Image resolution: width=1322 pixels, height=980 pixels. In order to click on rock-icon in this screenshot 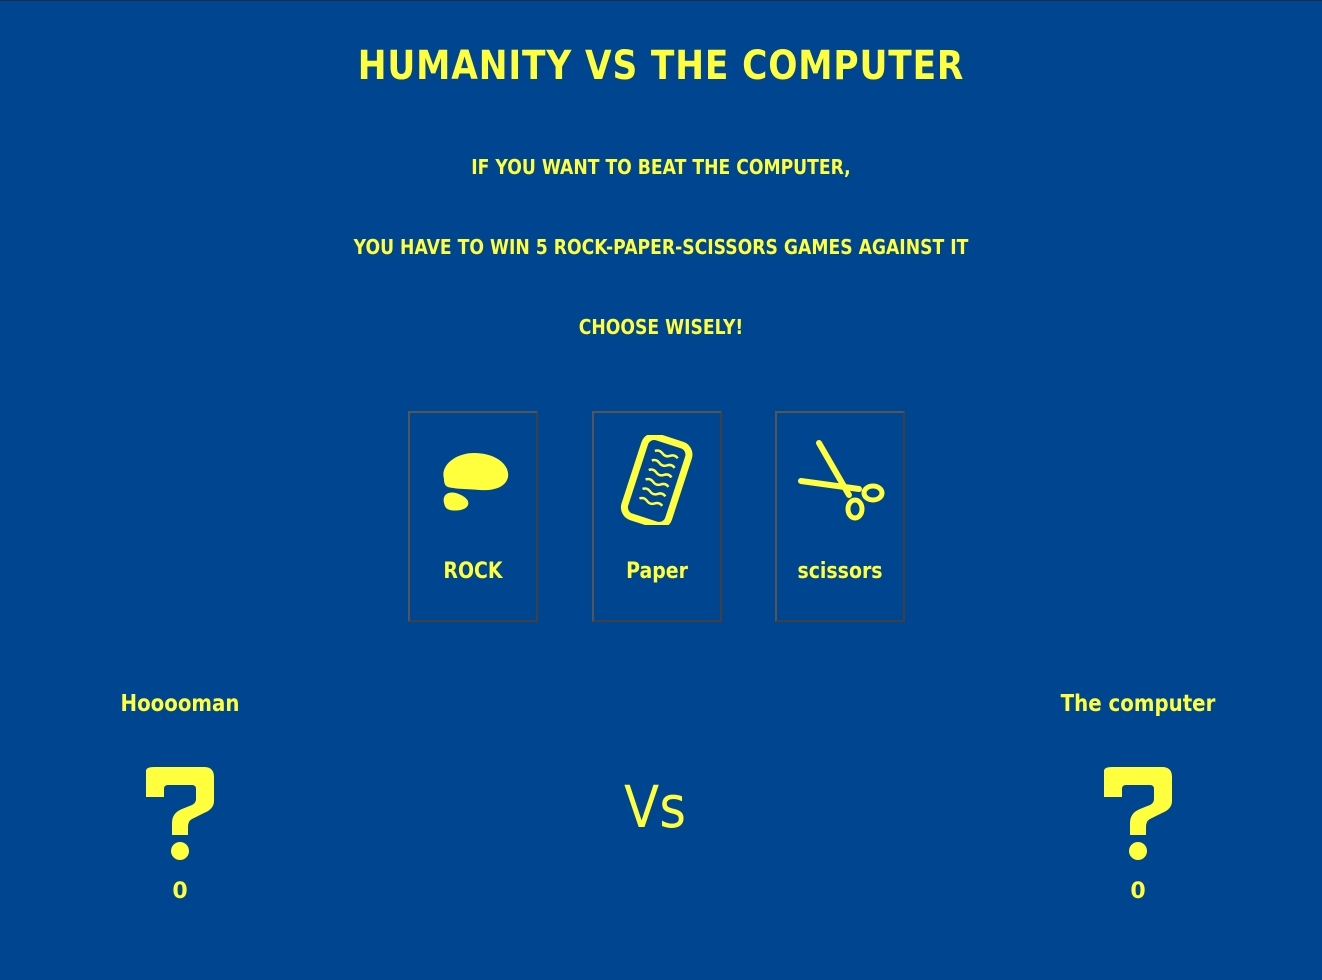, I will do `click(476, 482)`.